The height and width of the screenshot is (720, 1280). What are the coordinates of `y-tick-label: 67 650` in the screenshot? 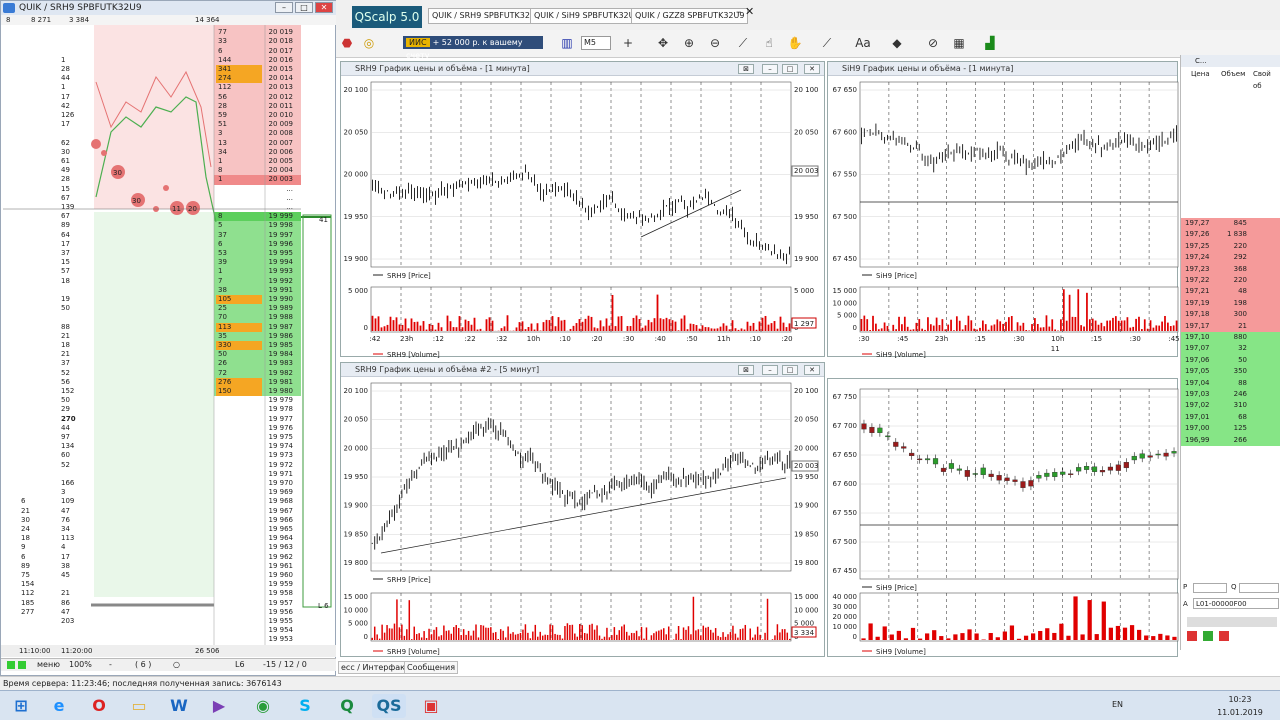 It's located at (845, 90).